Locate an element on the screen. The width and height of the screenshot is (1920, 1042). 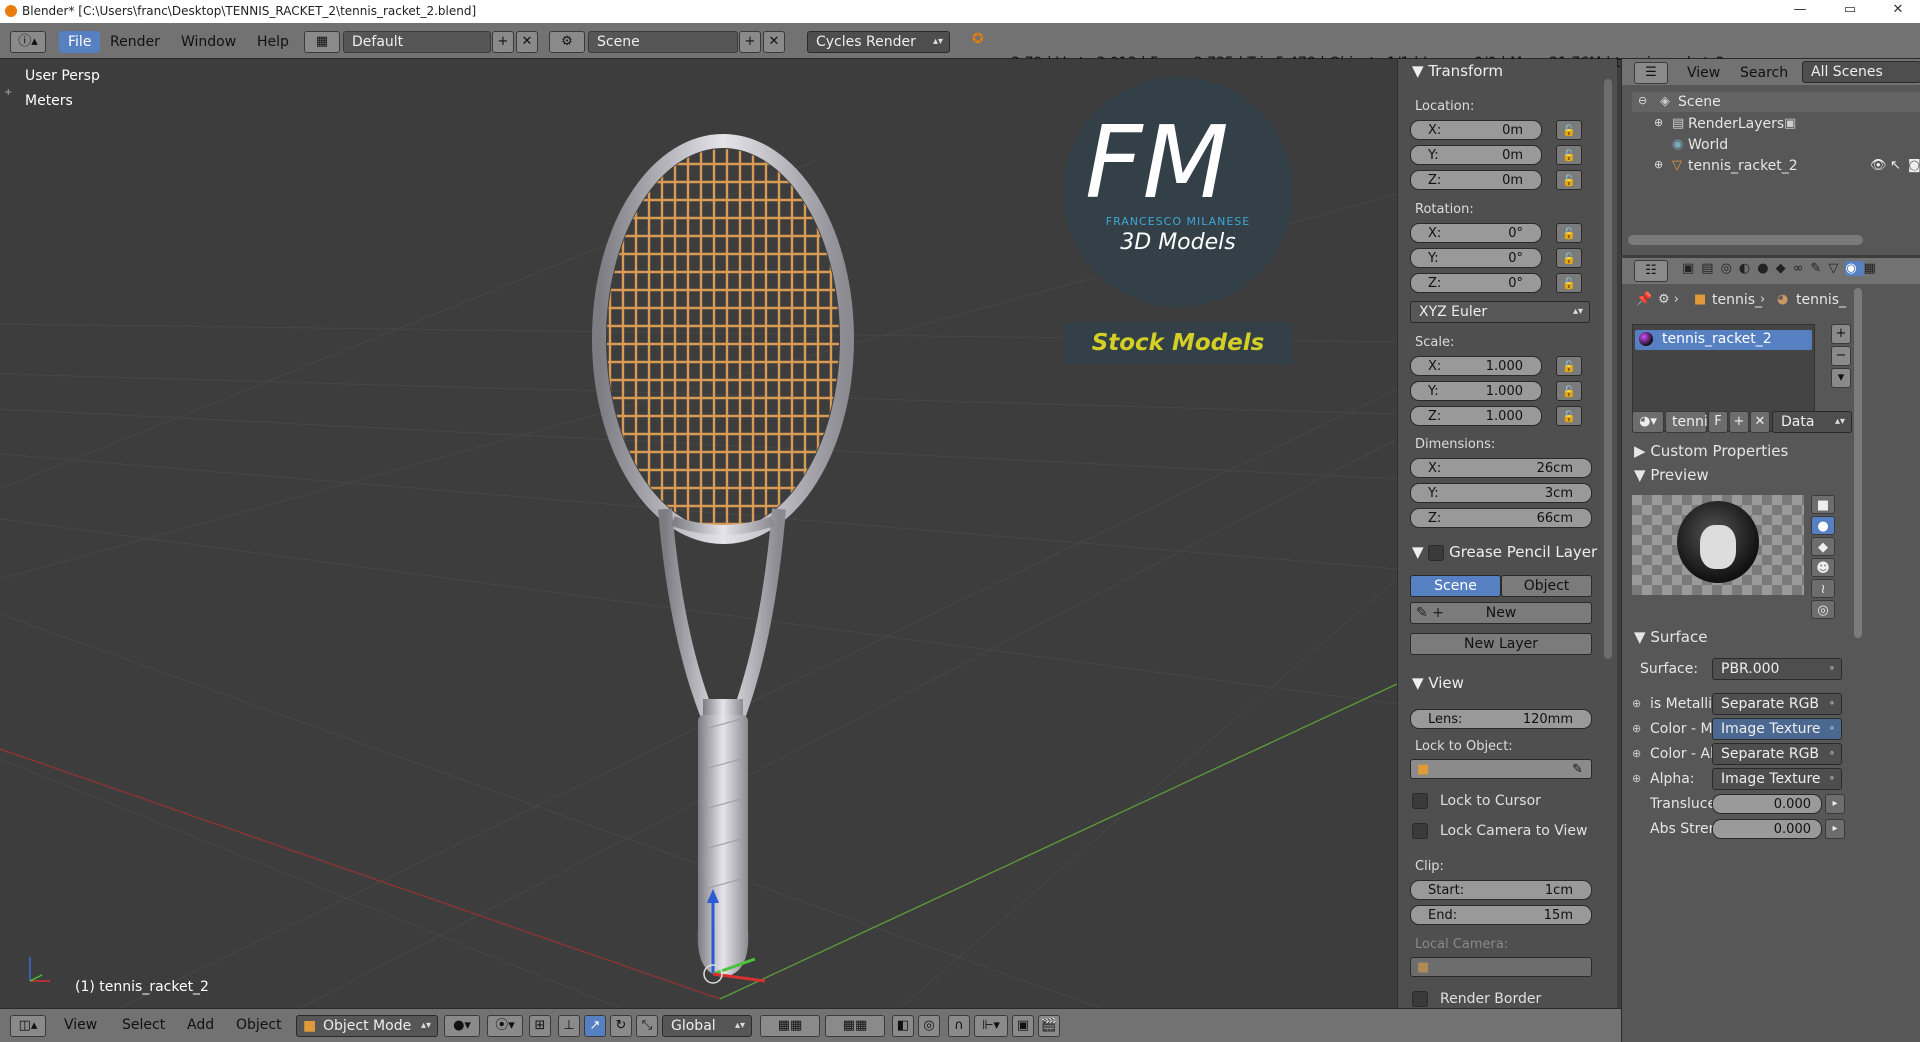
manipulator-toggle-icon: ⊞ is located at coordinates (540, 1026).